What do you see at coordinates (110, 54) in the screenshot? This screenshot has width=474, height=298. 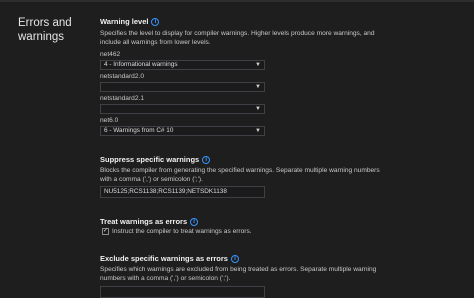 I see `framework-label-net462: net462` at bounding box center [110, 54].